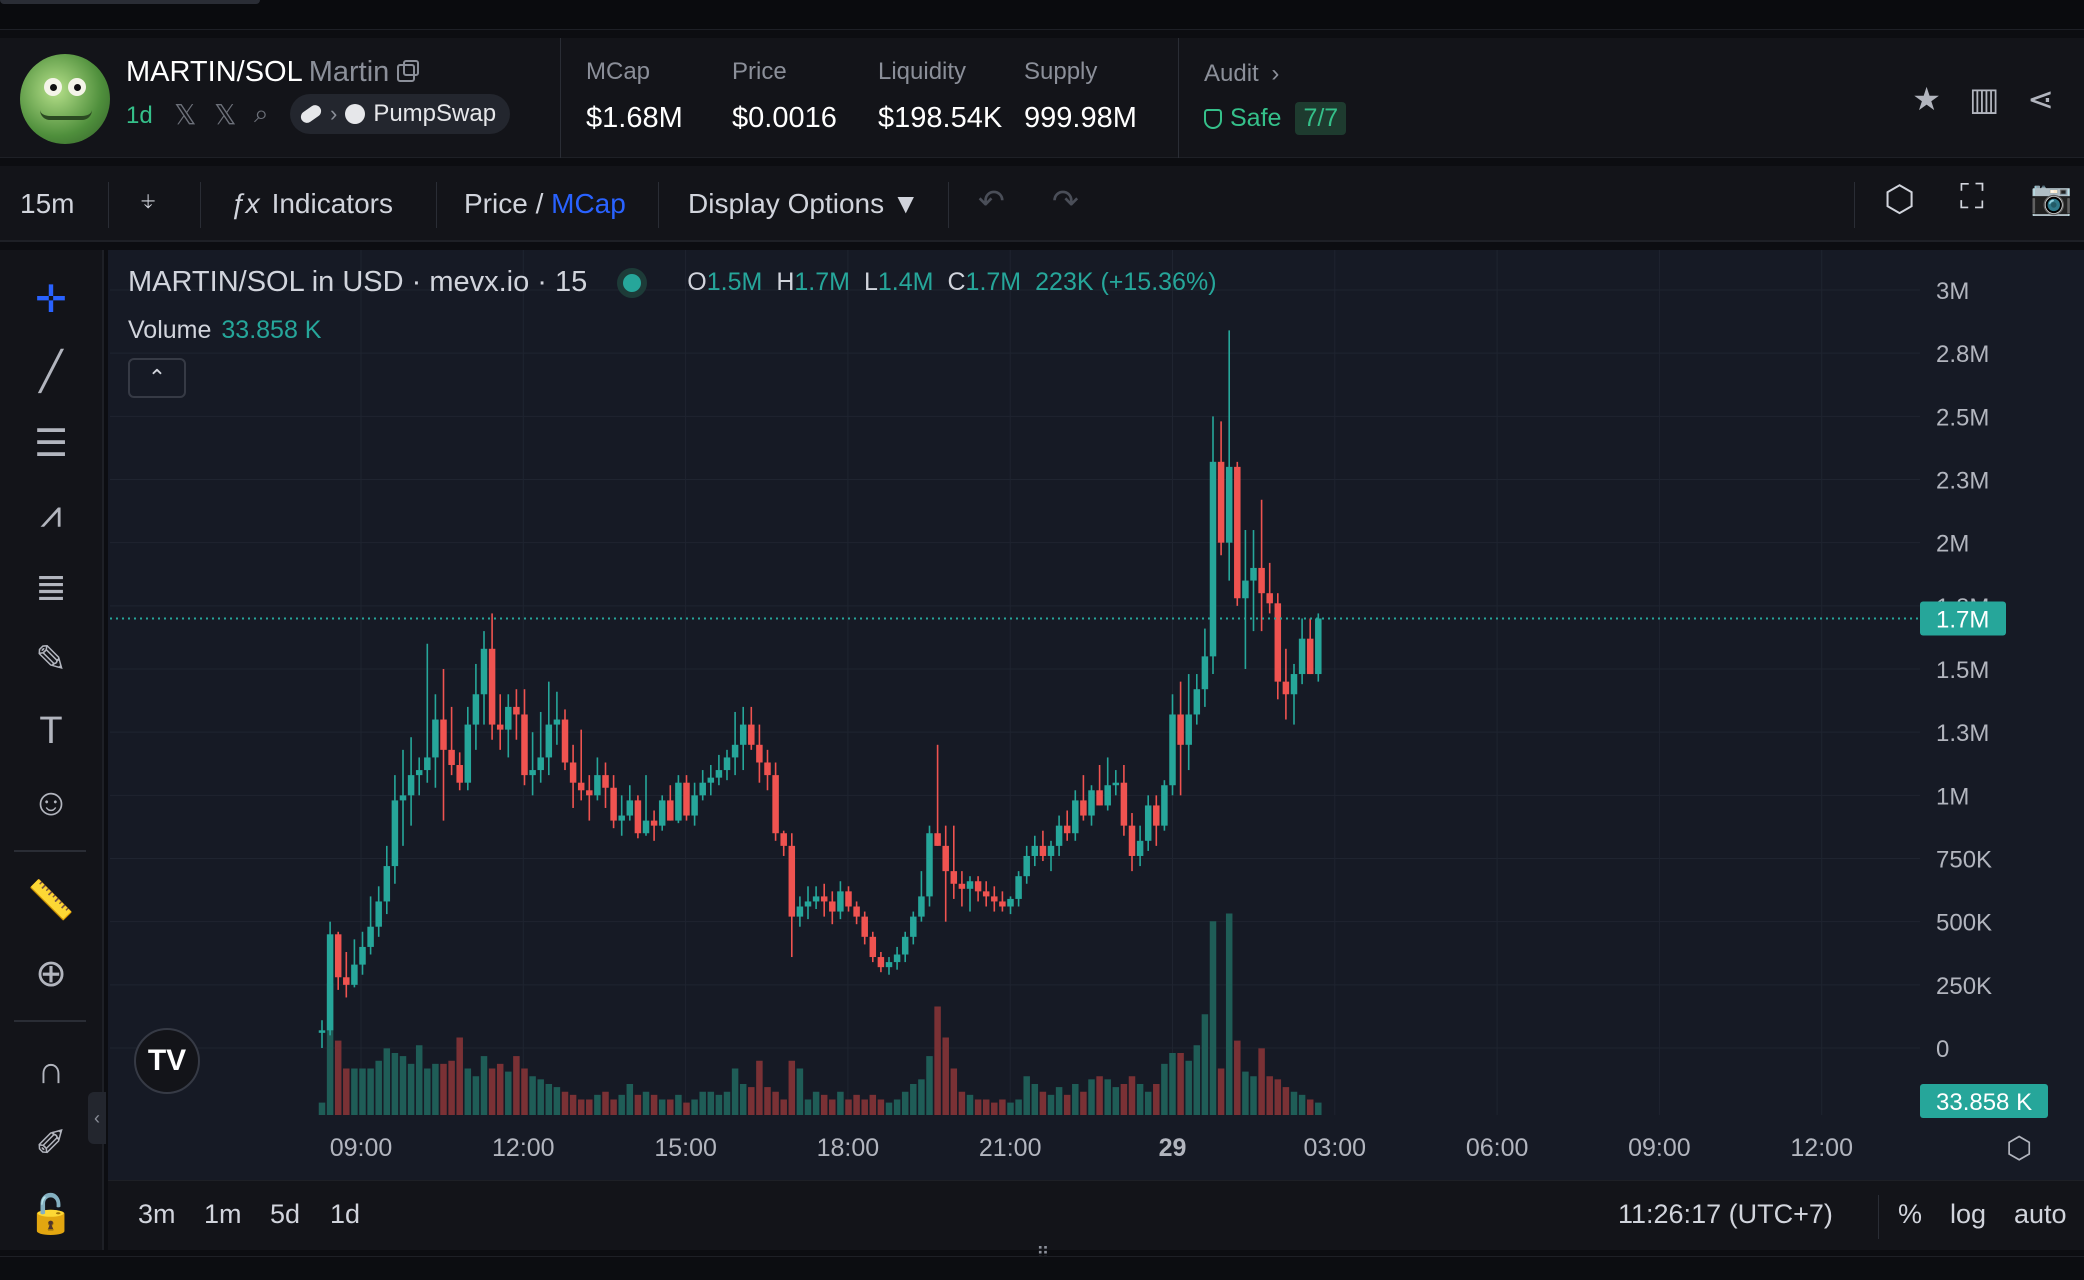 This screenshot has width=2084, height=1280. What do you see at coordinates (1942, 1049) in the screenshot?
I see `price-tick-label: 0` at bounding box center [1942, 1049].